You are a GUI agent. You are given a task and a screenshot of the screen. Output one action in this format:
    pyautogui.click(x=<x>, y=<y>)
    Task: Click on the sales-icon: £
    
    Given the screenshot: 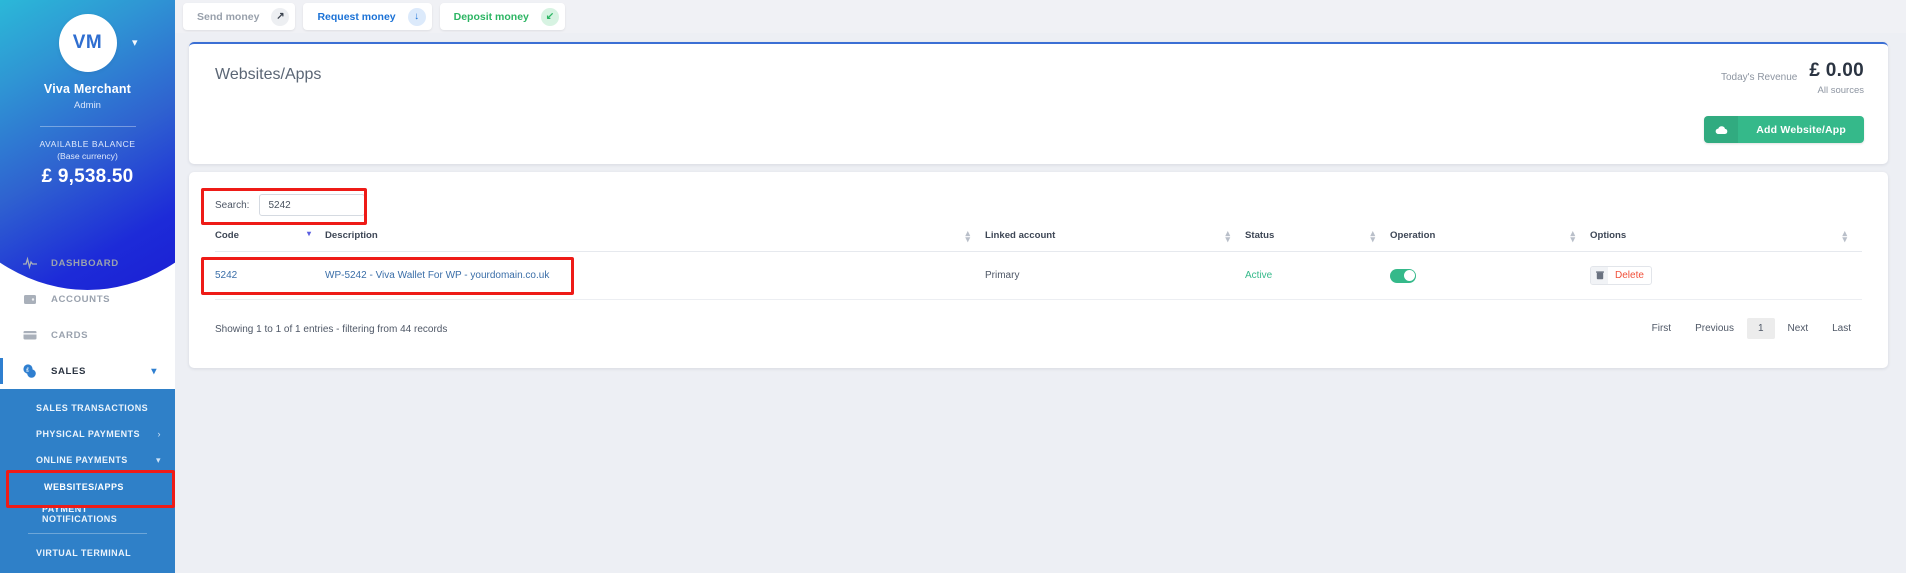 What is the action you would take?
    pyautogui.click(x=29, y=371)
    